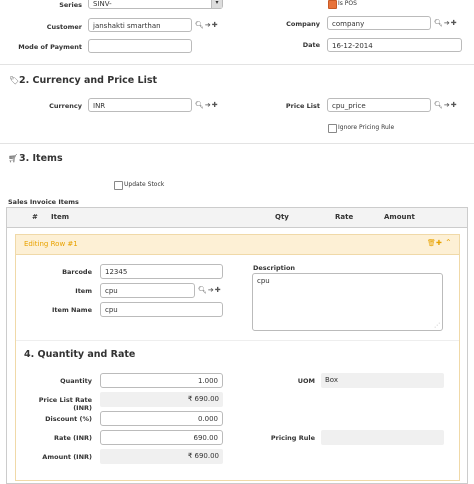 This screenshot has width=474, height=484. I want to click on item-name-input: cpu, so click(161, 309).